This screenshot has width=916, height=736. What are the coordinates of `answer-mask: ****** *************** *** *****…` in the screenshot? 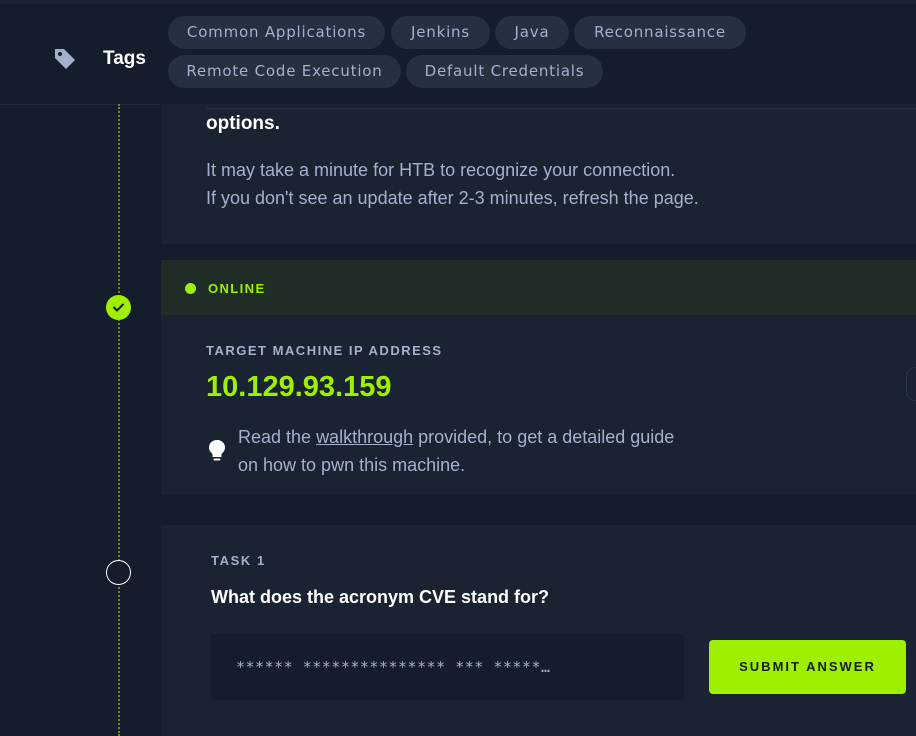 It's located at (393, 667).